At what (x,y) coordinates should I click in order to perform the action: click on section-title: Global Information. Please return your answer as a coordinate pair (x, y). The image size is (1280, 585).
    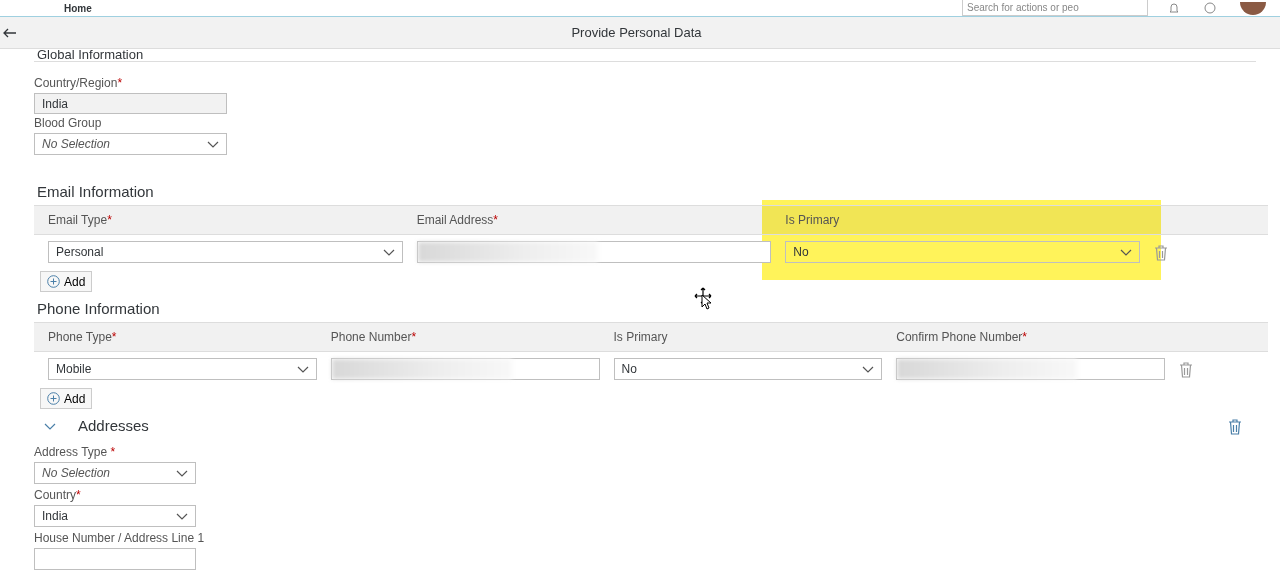
    Looking at the image, I should click on (90, 54).